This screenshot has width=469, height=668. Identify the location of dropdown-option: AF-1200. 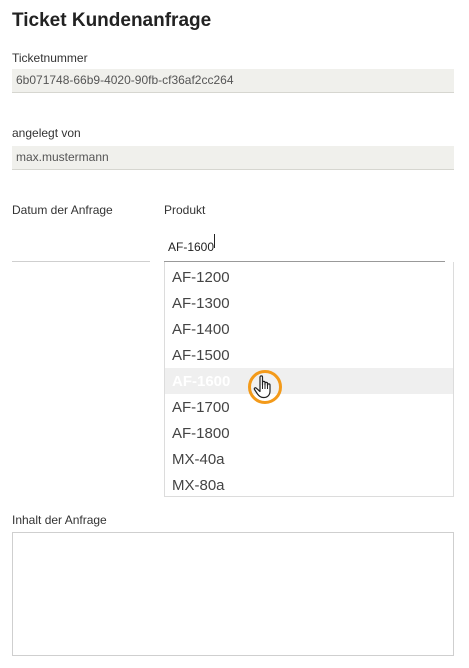
(309, 277).